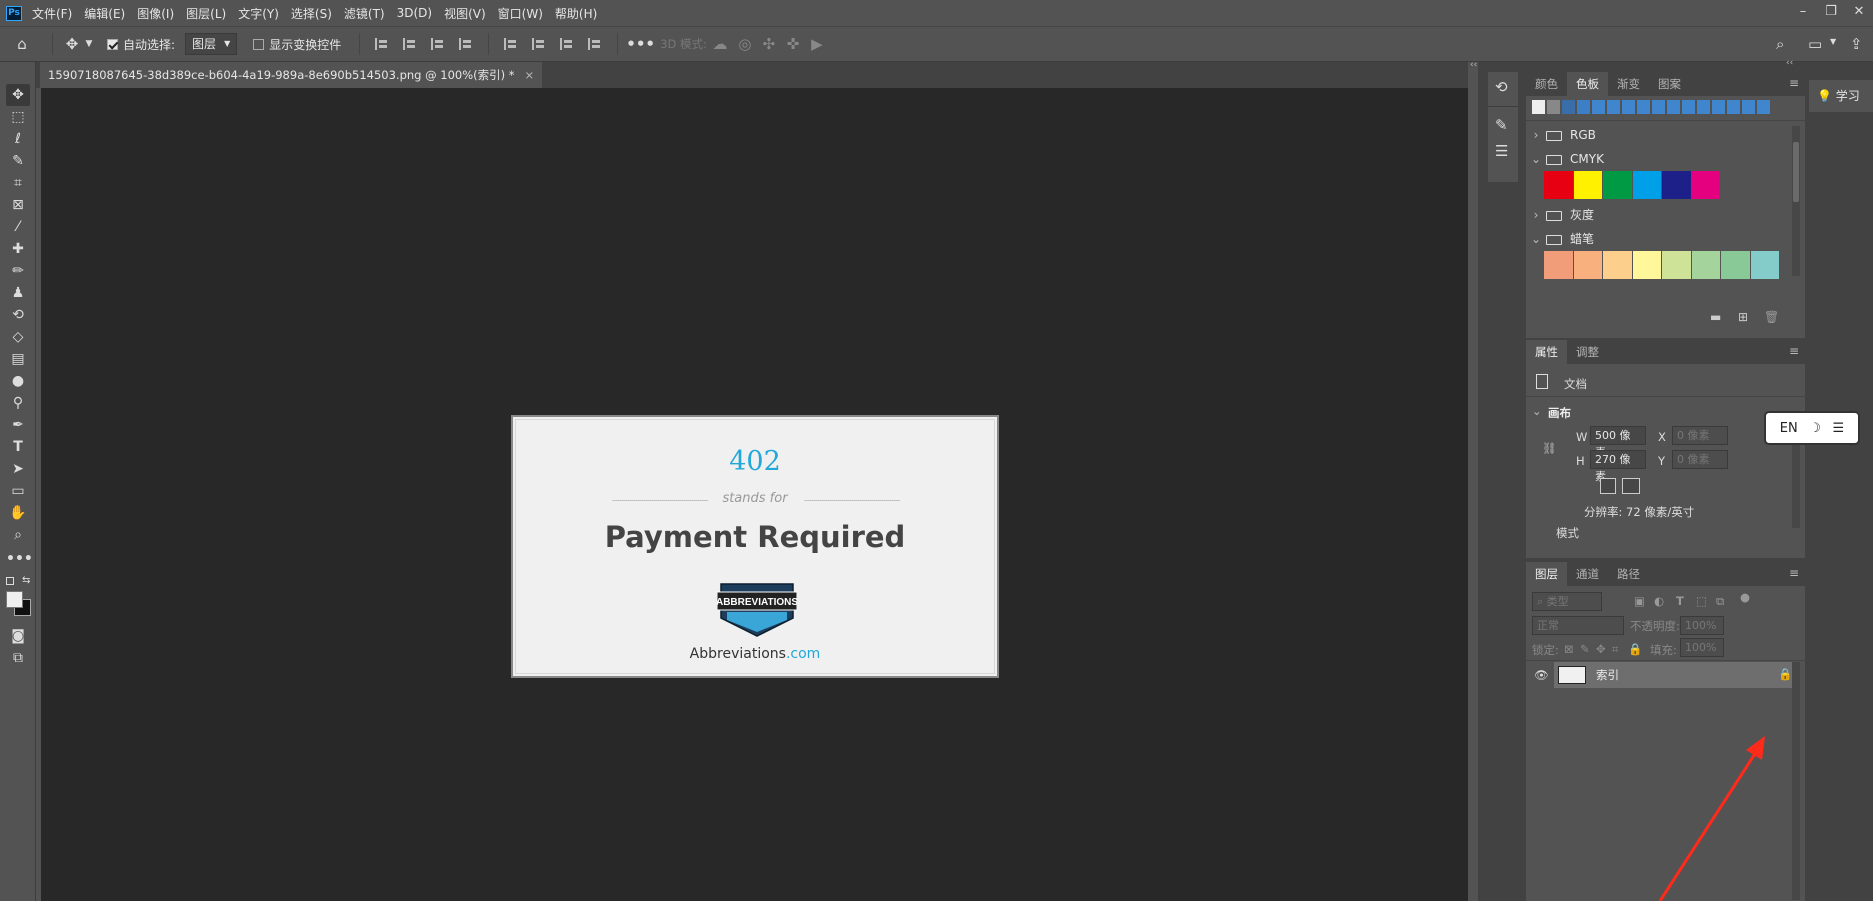 The width and height of the screenshot is (1873, 901). Describe the element at coordinates (18, 491) in the screenshot. I see `rectangle-tool-icon: ▭` at that location.